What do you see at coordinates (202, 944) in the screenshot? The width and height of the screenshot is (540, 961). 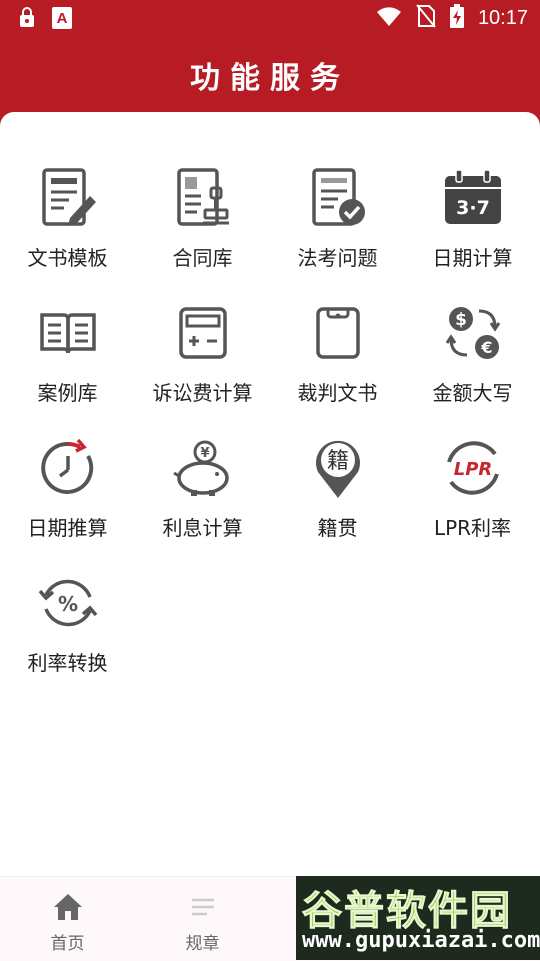 I see `nav-regulations-label: 规章` at bounding box center [202, 944].